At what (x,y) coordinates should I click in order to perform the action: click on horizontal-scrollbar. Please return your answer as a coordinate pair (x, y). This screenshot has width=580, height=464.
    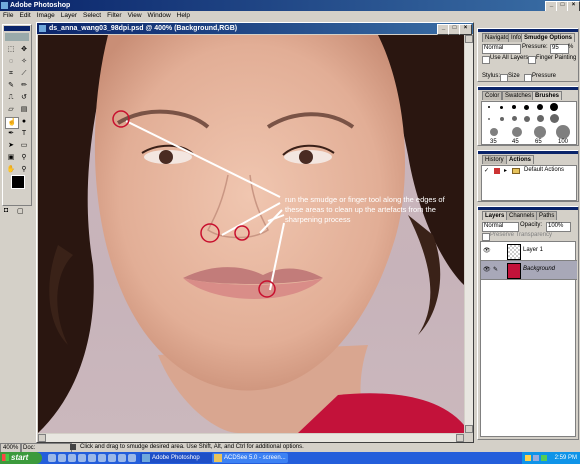
    Looking at the image, I should click on (251, 438).